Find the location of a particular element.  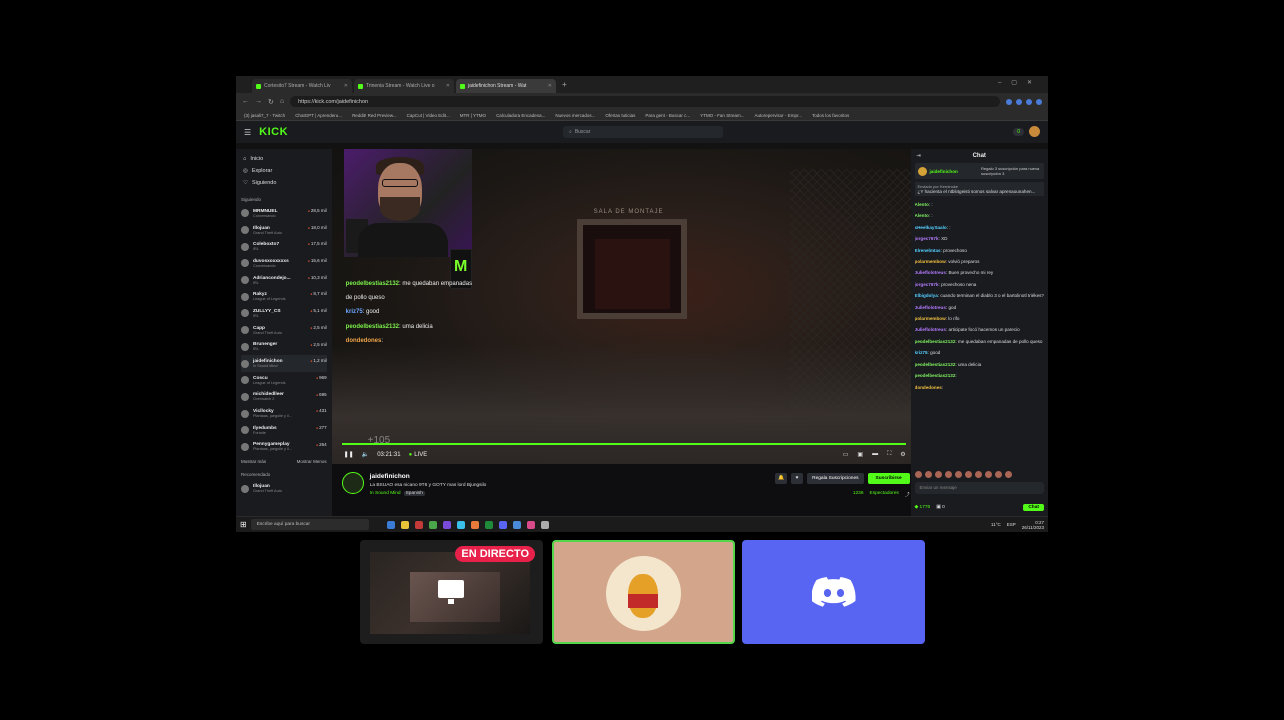

reload-icon: ↻ is located at coordinates (271, 102).